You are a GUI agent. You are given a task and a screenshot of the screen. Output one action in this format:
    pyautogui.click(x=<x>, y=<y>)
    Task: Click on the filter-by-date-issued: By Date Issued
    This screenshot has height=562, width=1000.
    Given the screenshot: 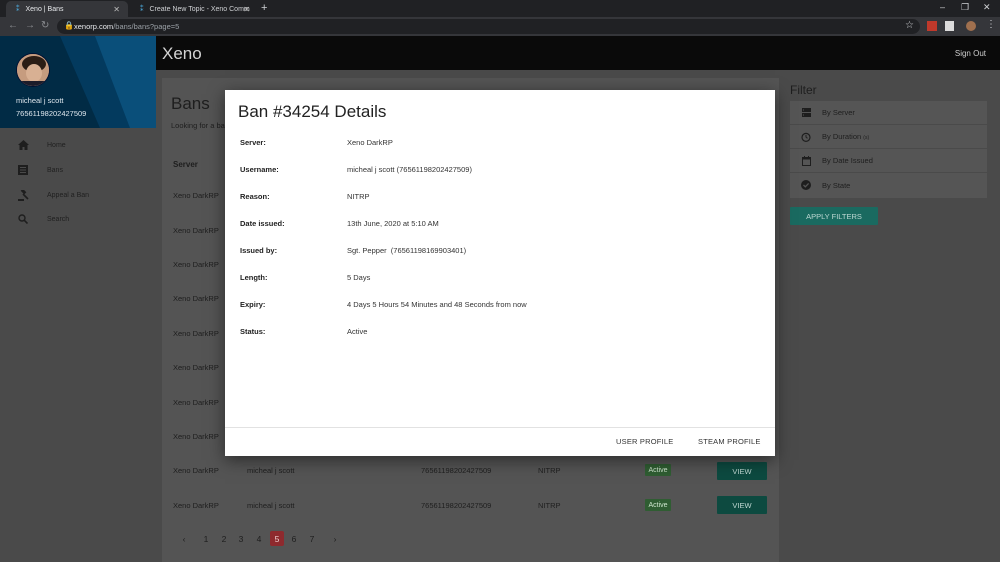 What is the action you would take?
    pyautogui.click(x=888, y=161)
    